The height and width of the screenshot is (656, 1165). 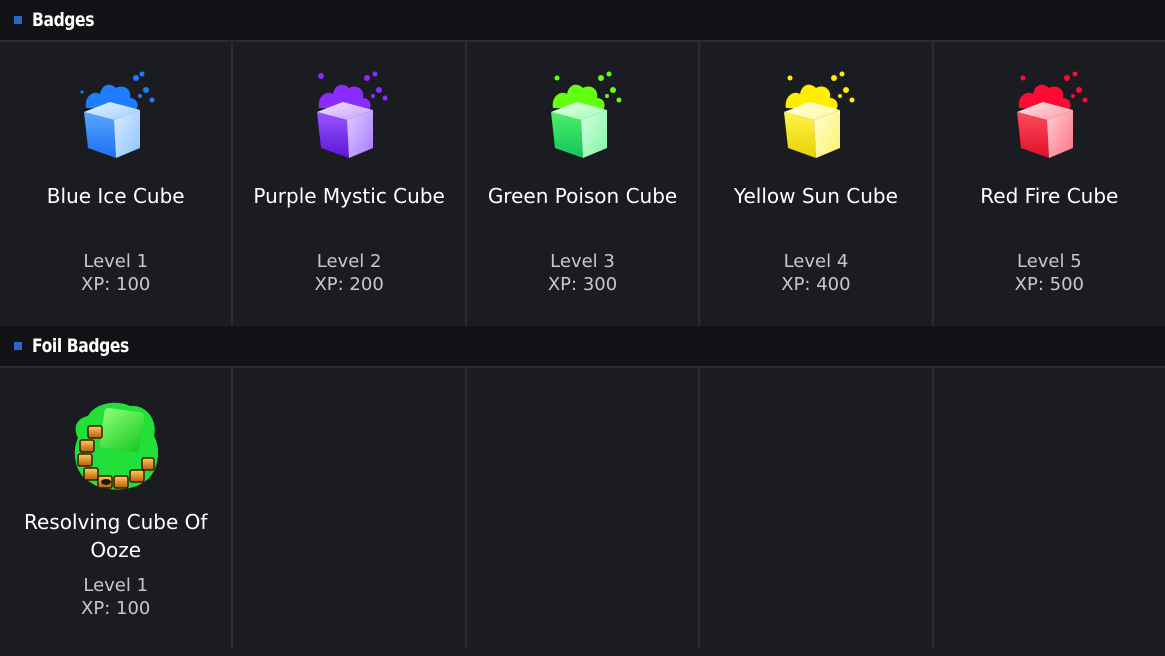 What do you see at coordinates (115, 196) in the screenshot?
I see `badge-name: Blue Ice Cube` at bounding box center [115, 196].